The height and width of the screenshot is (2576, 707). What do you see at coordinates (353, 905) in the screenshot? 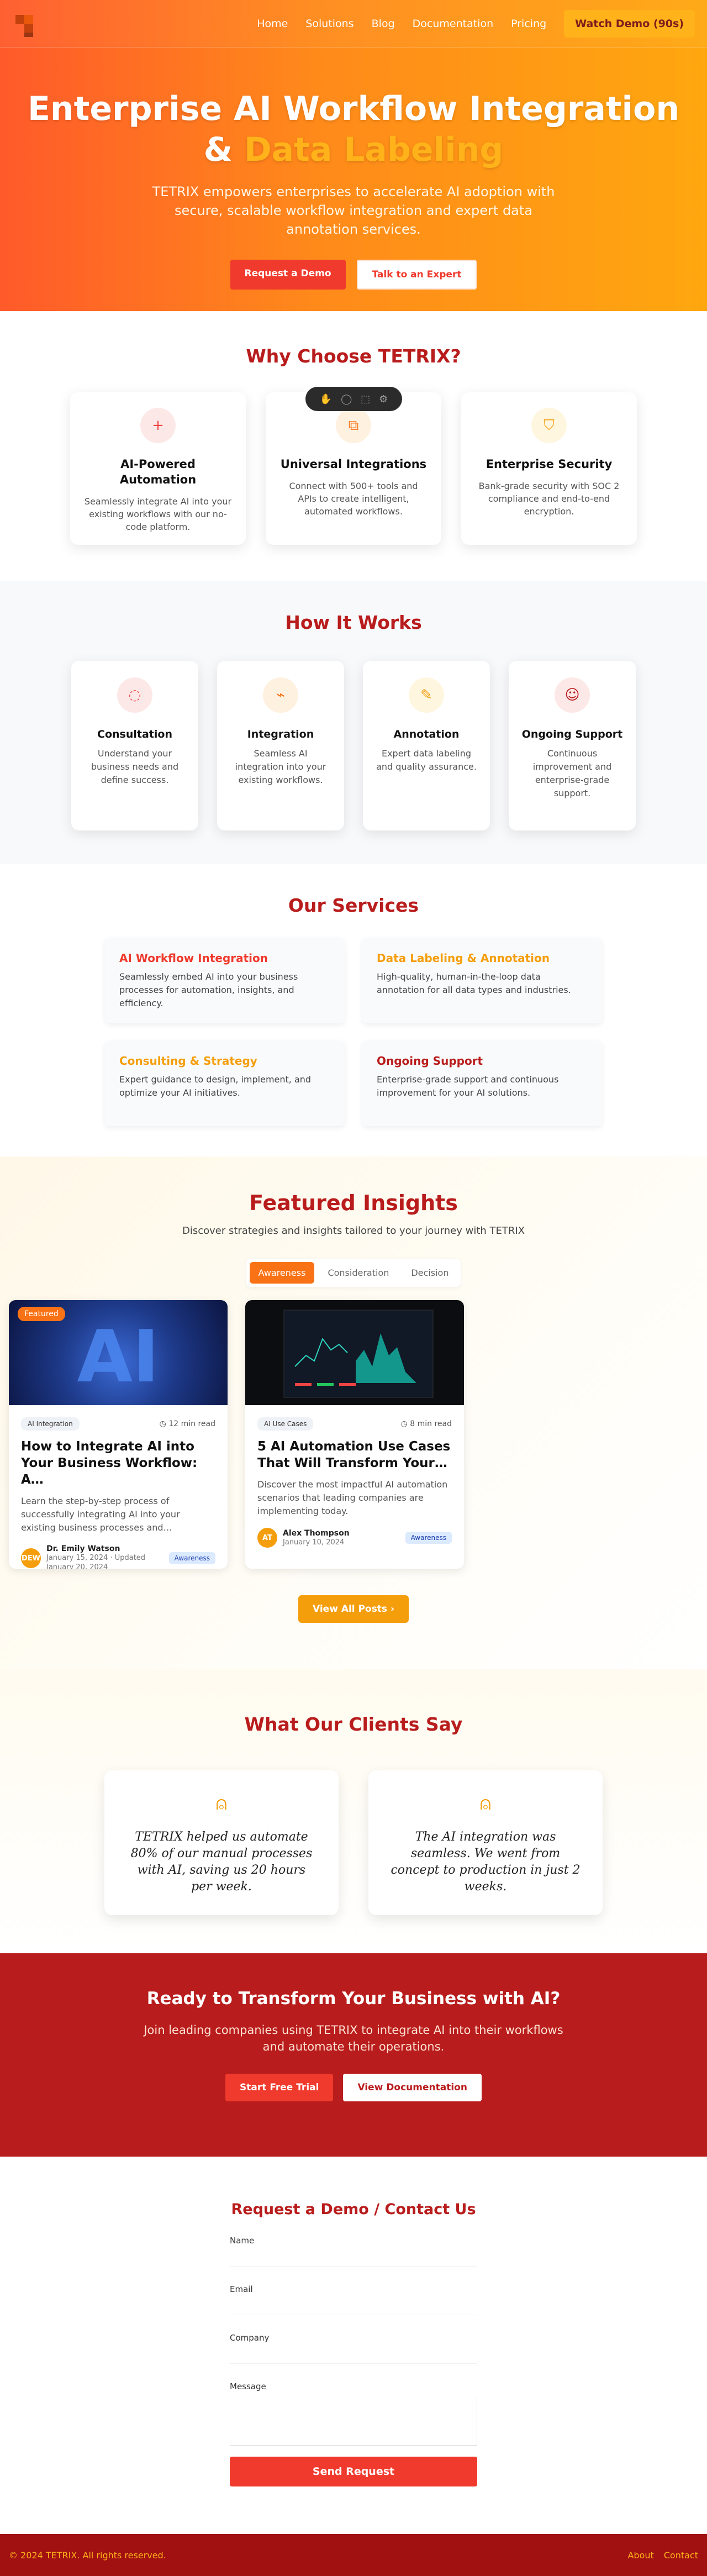
I see `services-title: Our Services` at bounding box center [353, 905].